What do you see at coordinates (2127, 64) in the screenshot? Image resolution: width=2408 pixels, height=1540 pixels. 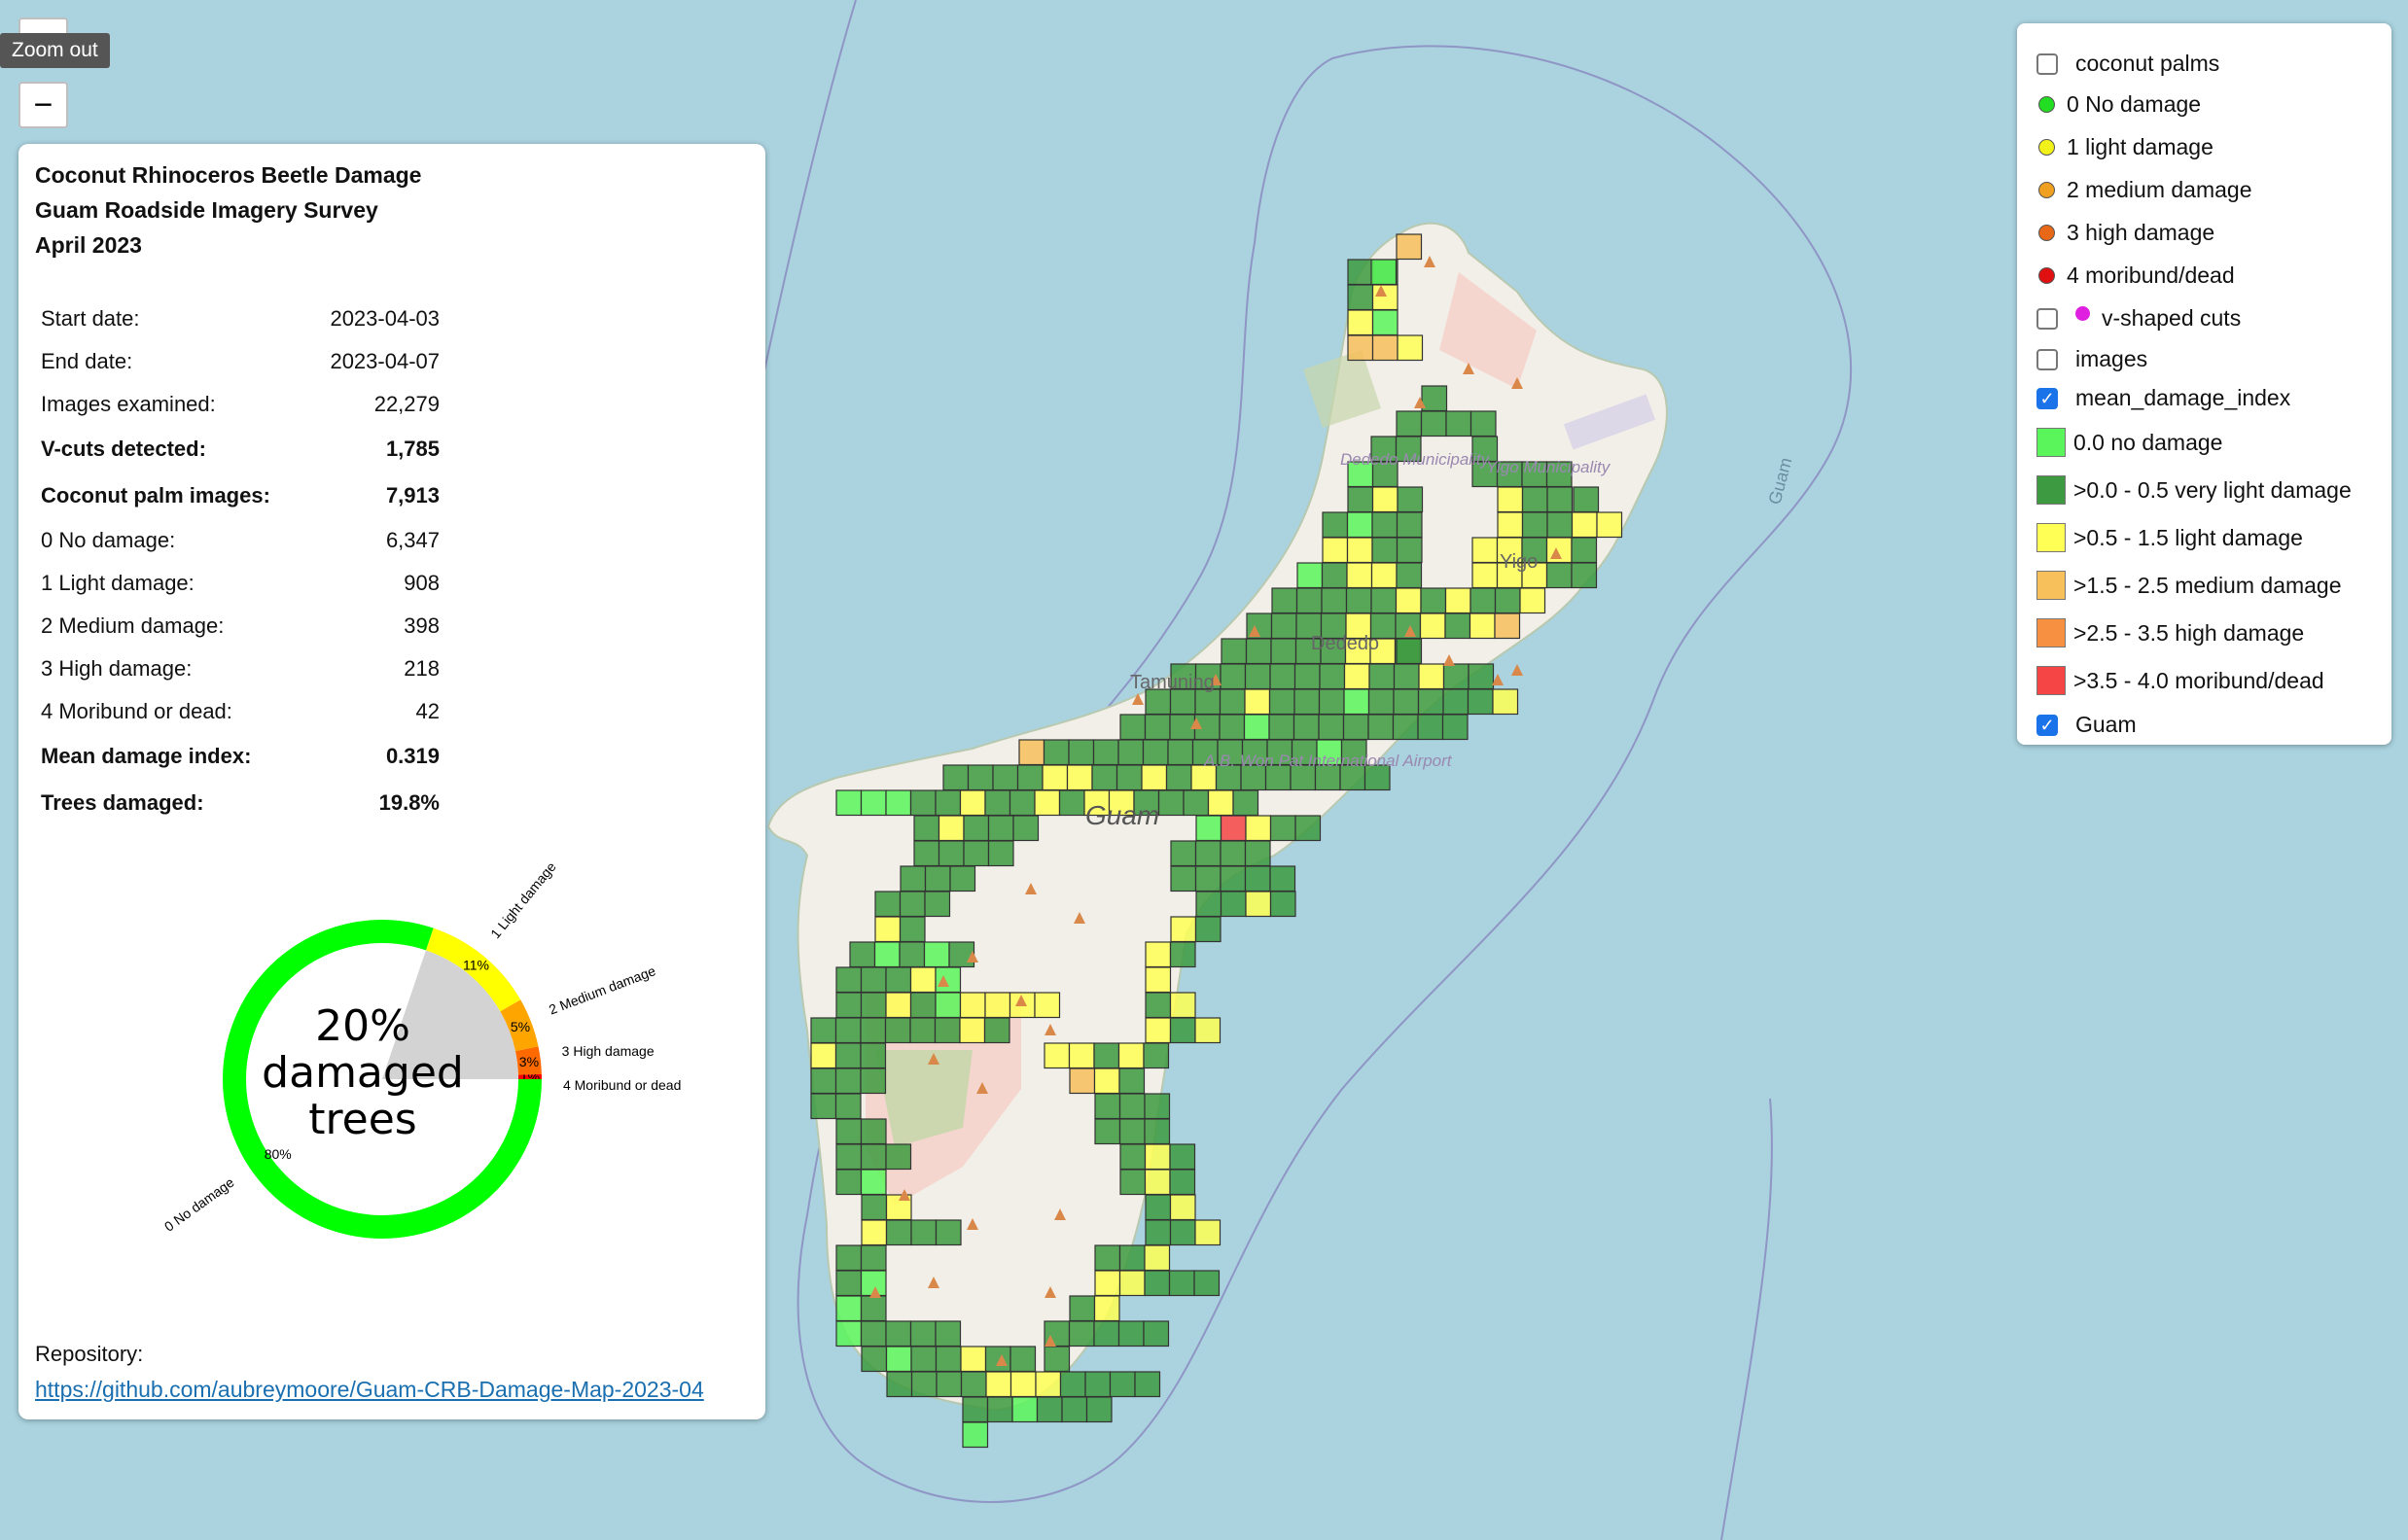 I see `legend-item: coconut palms` at bounding box center [2127, 64].